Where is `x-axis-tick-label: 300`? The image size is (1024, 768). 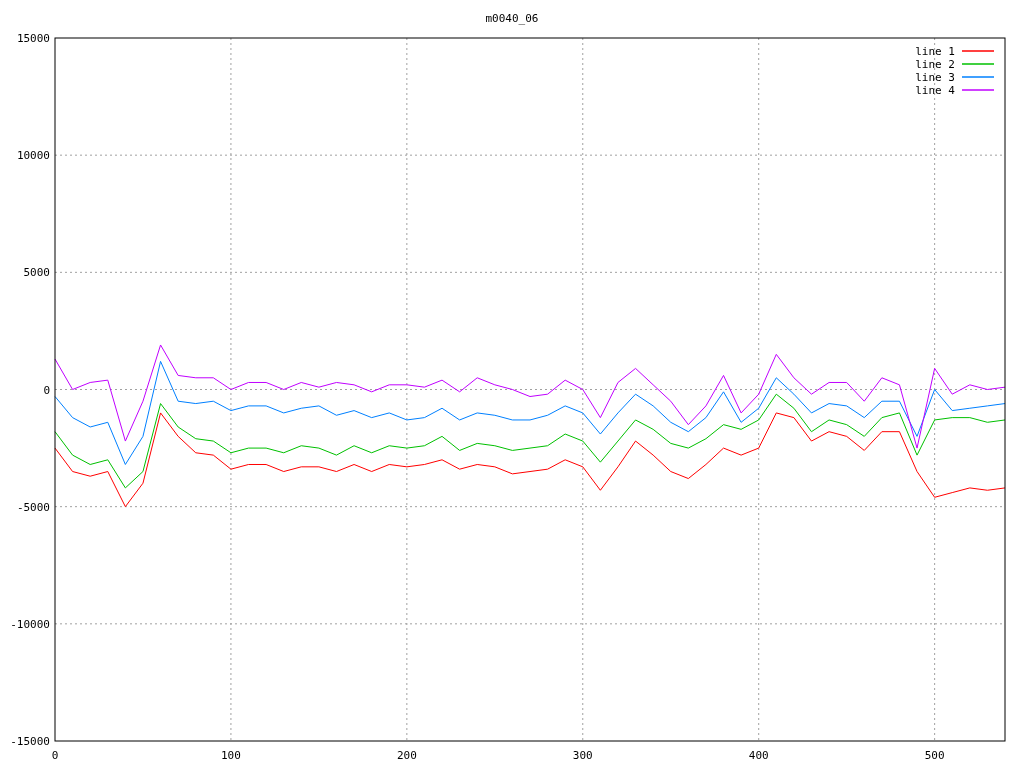
x-axis-tick-label: 300 is located at coordinates (582, 755).